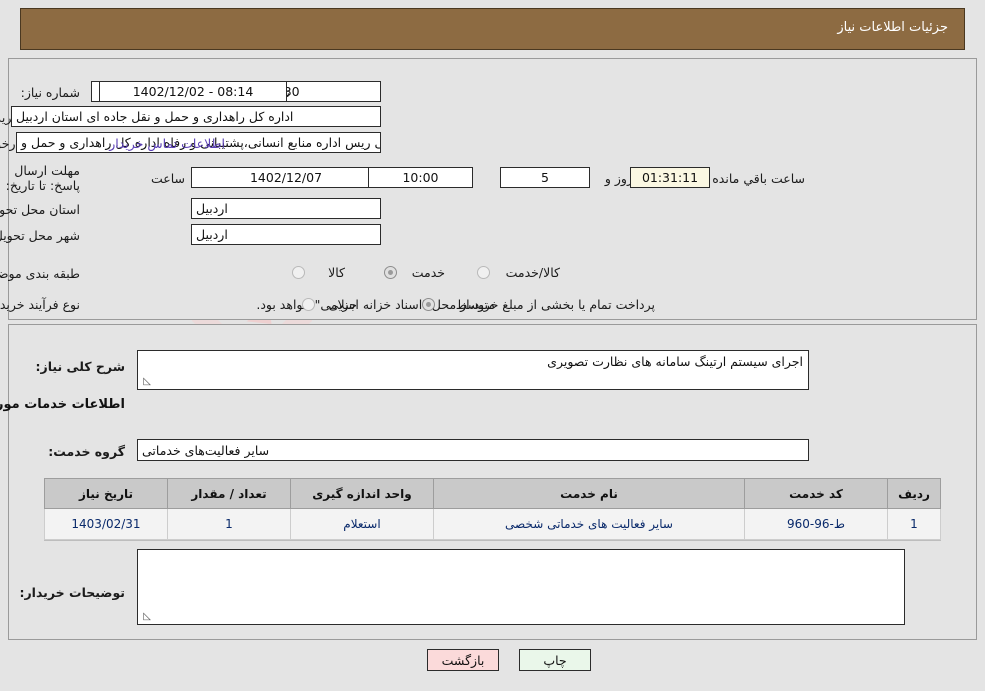 This screenshot has height=691, width=985. I want to click on page-title: جزئیات اطلاعات نیاز, so click(892, 27).